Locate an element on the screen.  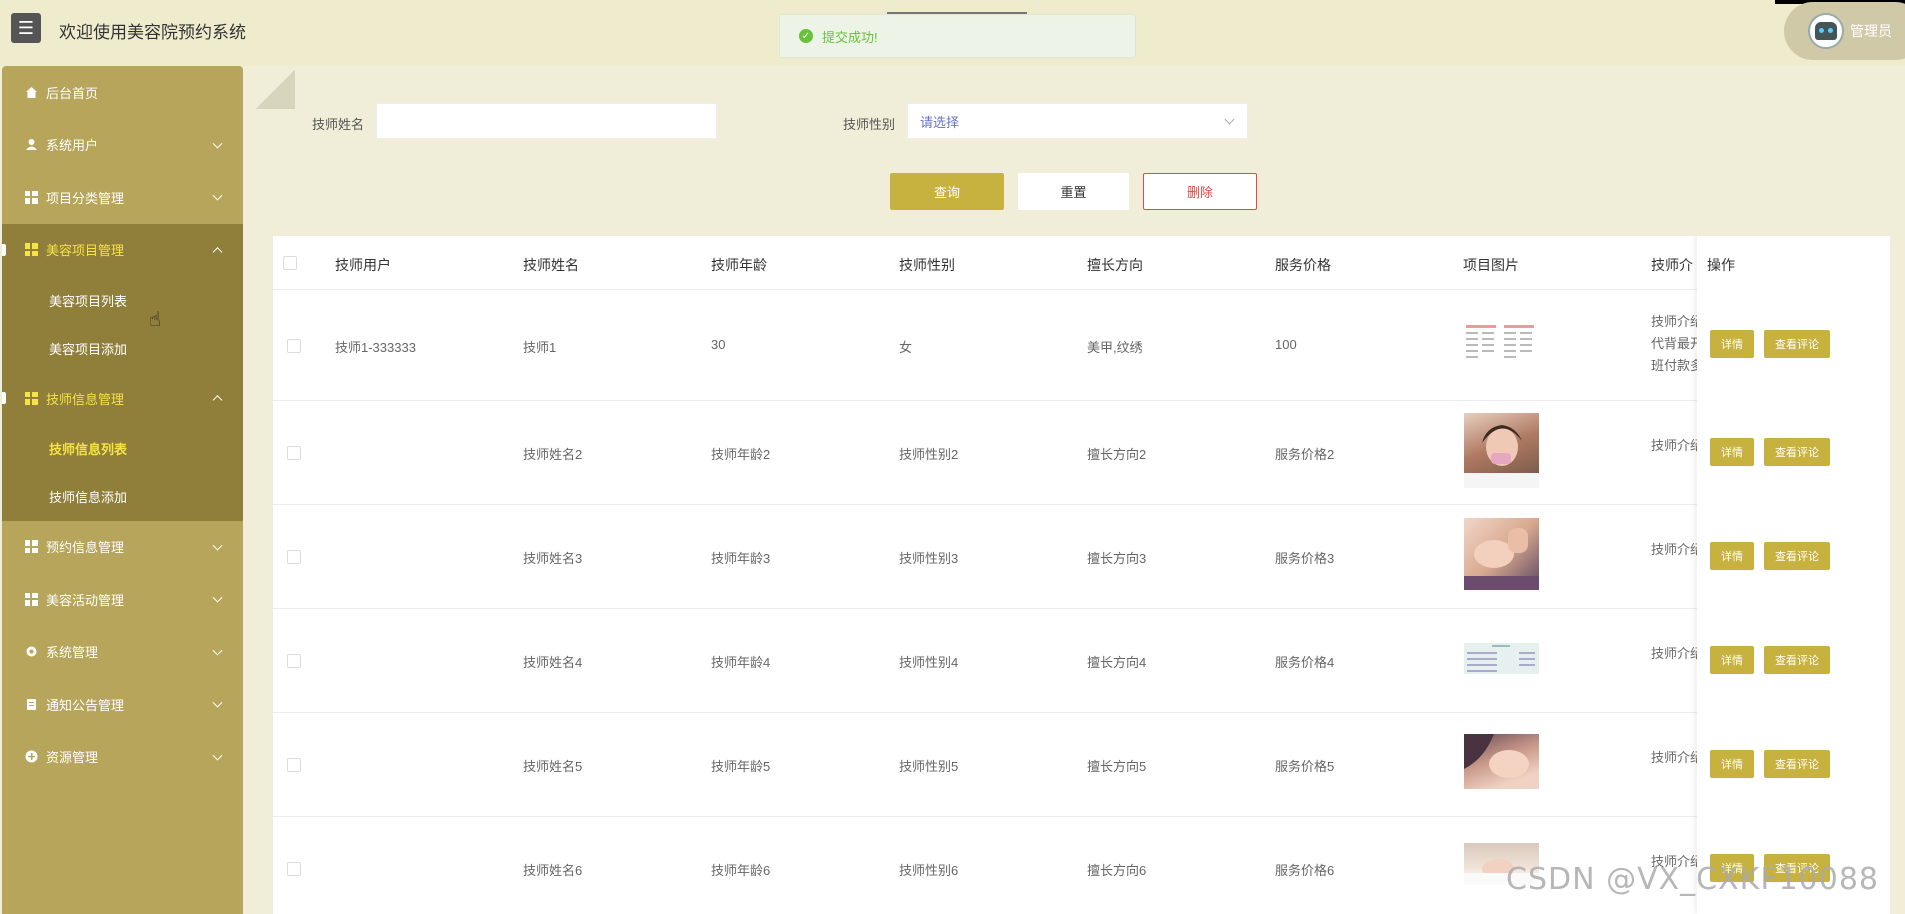
sidebar-item-category: 项目分类管理 is located at coordinates (122, 197).